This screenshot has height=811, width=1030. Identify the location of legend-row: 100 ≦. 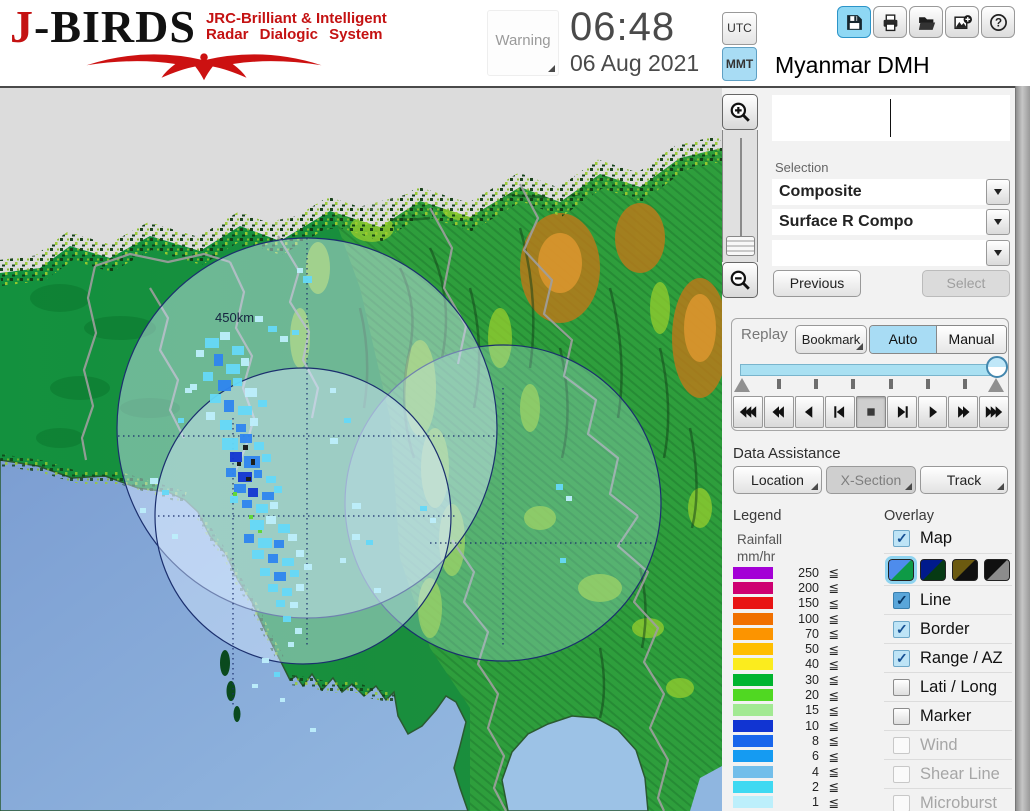
(789, 618).